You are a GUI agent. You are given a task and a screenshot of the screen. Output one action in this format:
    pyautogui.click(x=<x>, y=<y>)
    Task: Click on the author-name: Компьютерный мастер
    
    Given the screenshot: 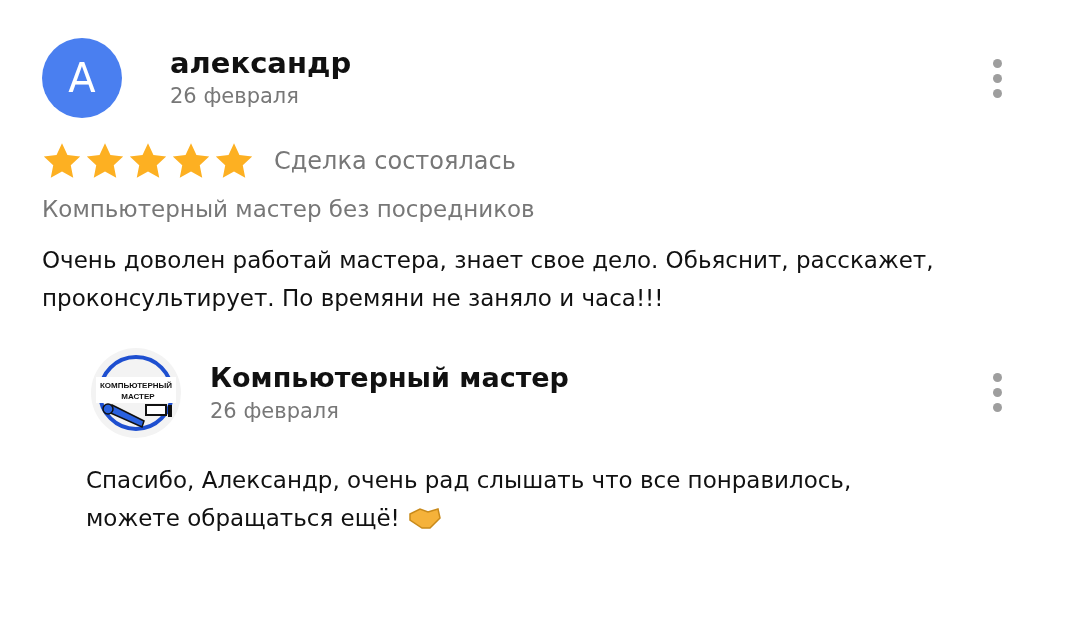 What is the action you would take?
    pyautogui.click(x=390, y=377)
    